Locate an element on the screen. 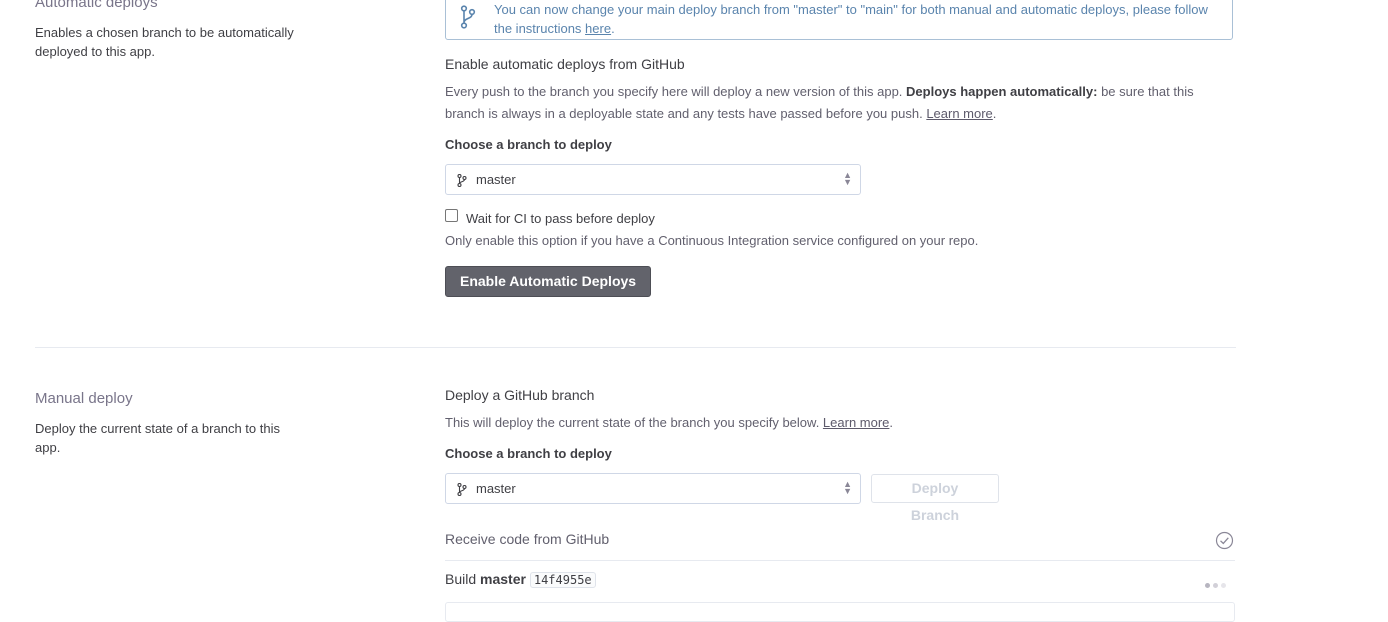 The image size is (1388, 622). auto-choose-branch-label: Choose a branch to deploy is located at coordinates (528, 144).